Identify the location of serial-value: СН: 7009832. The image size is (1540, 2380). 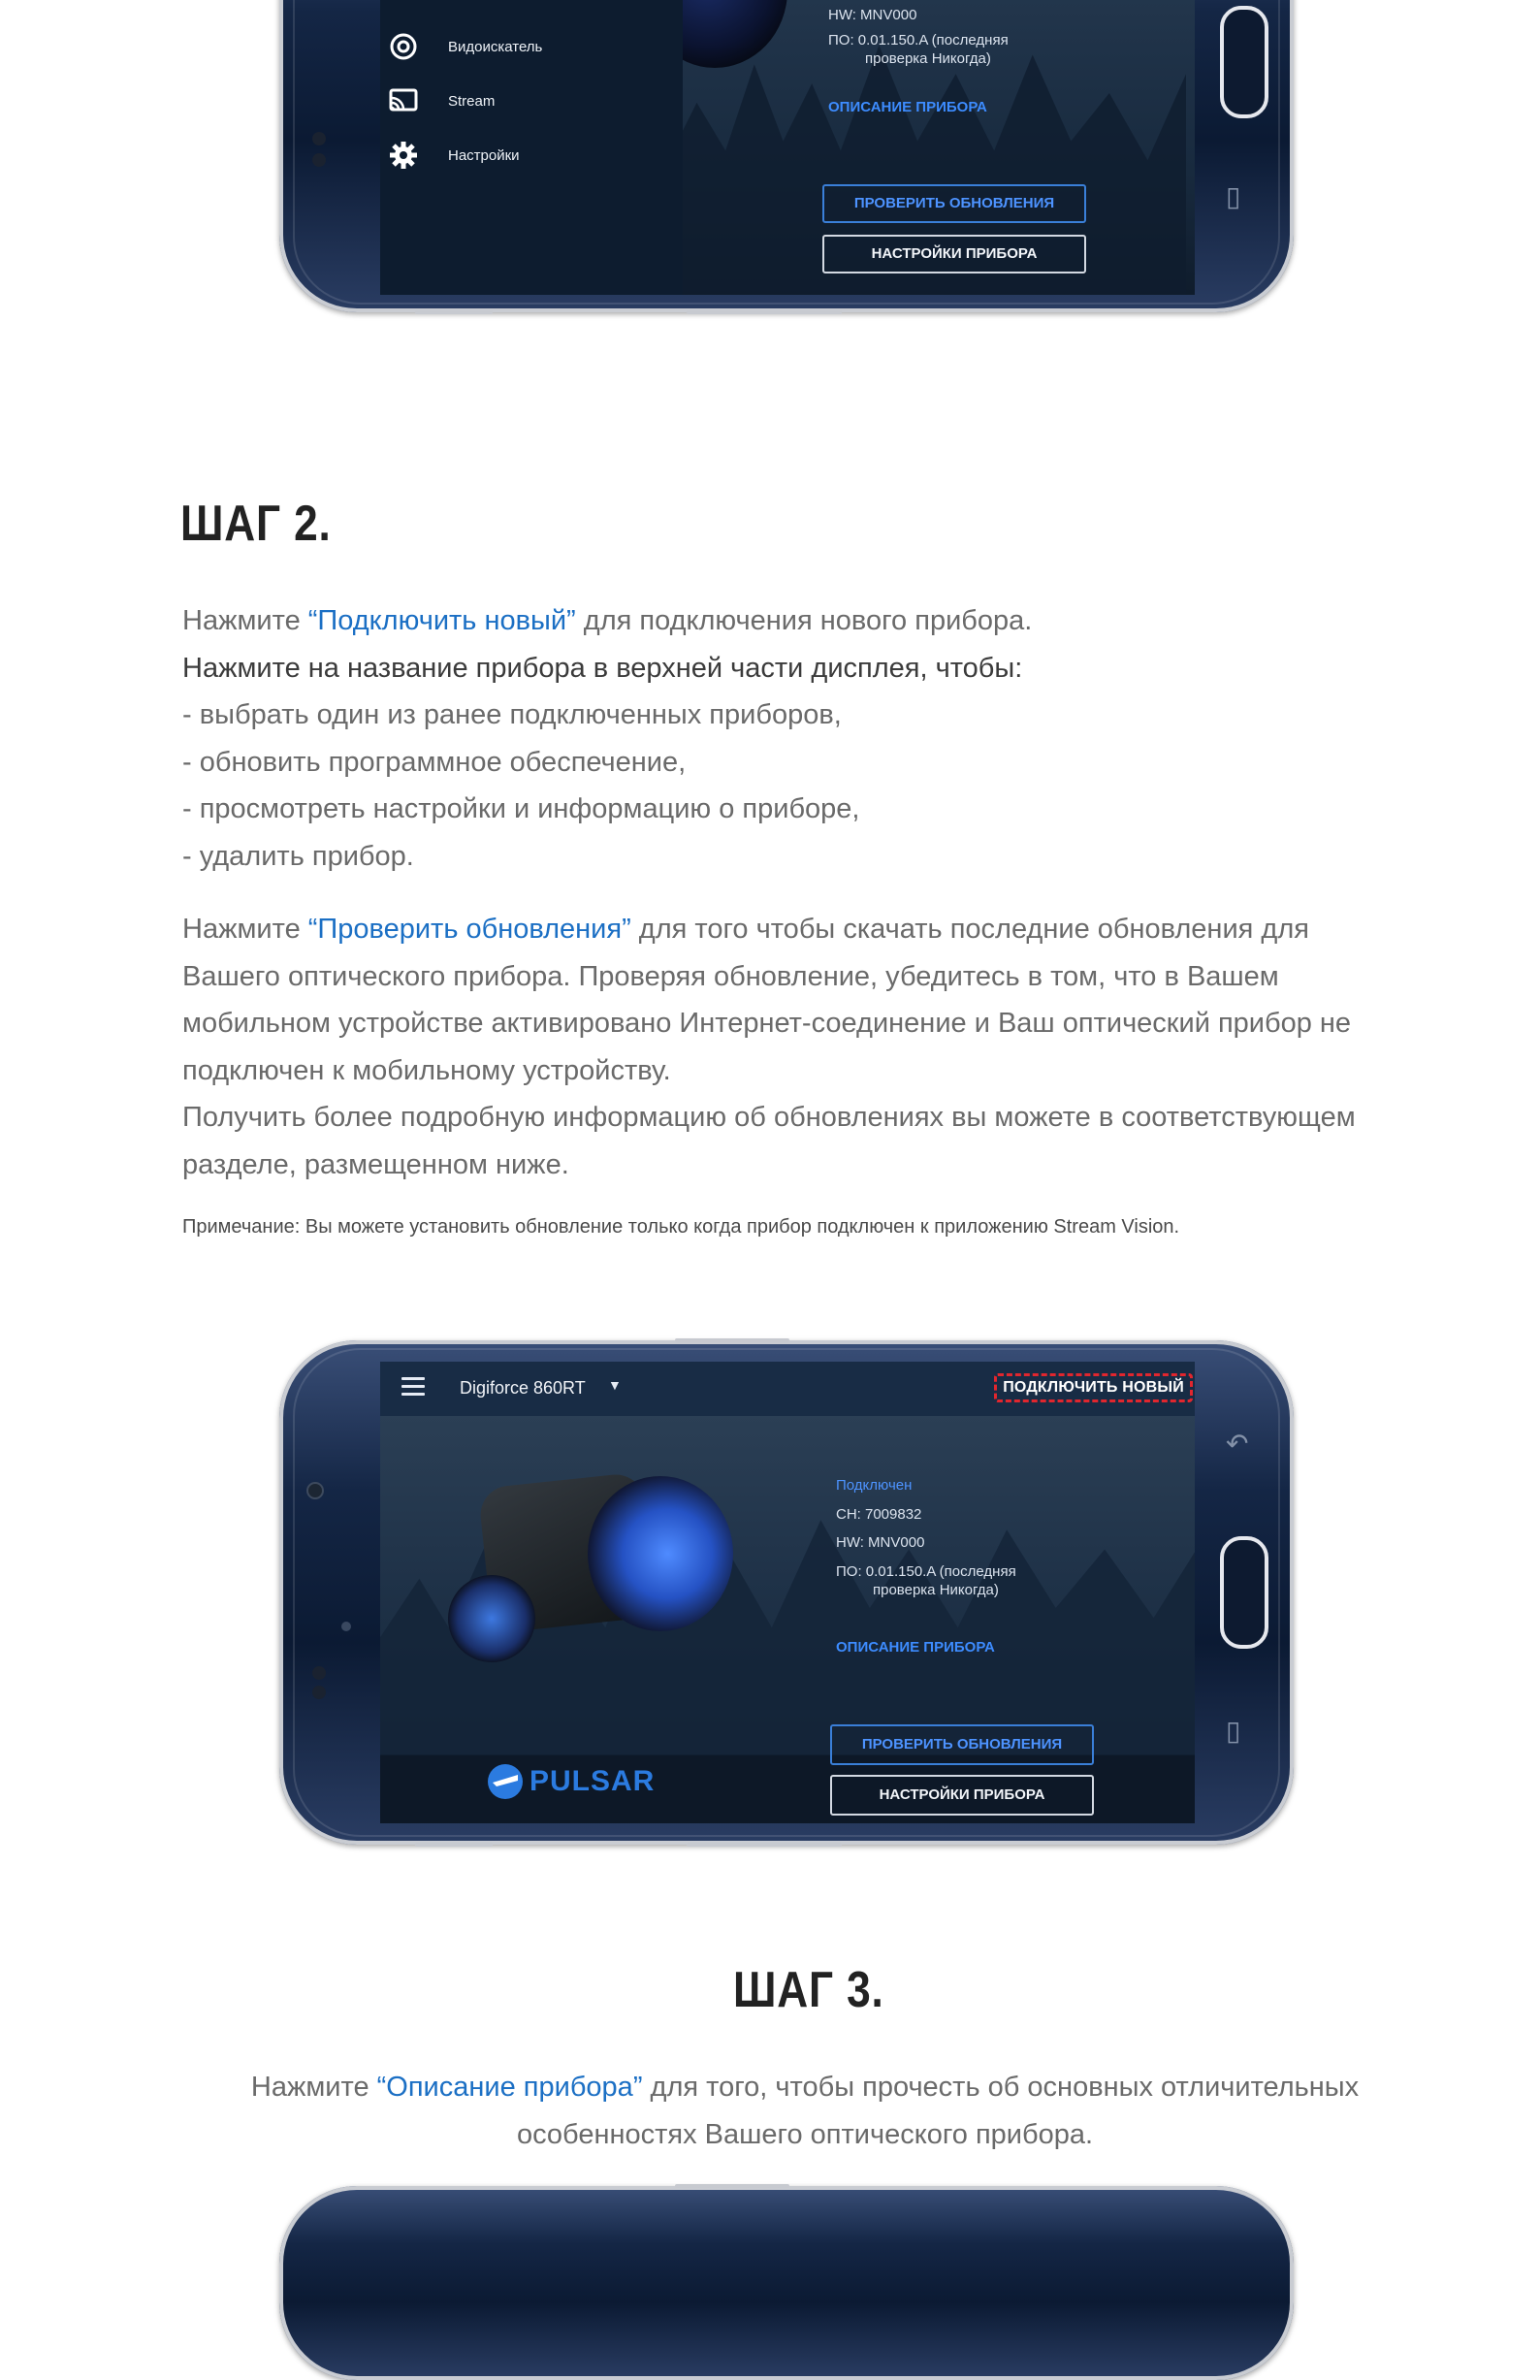
(879, 1514).